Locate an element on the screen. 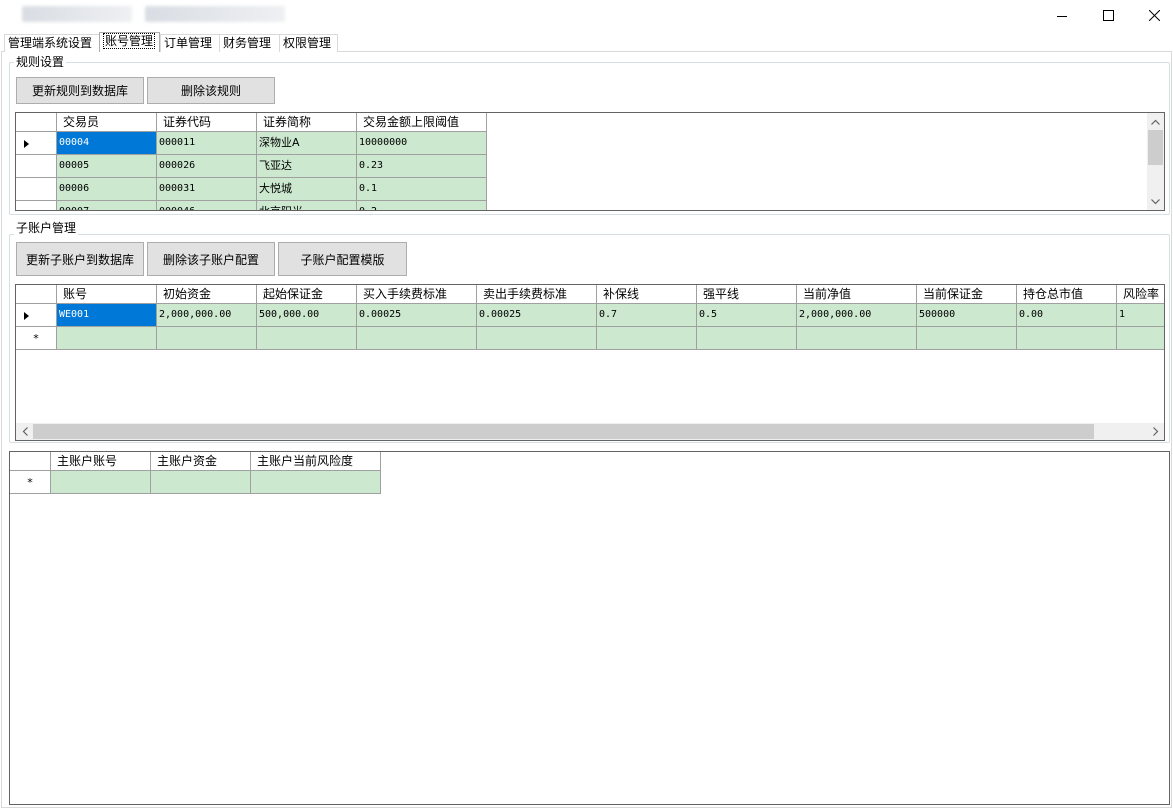 The image size is (1173, 809). table-cell: 北京阳光 is located at coordinates (307, 205).